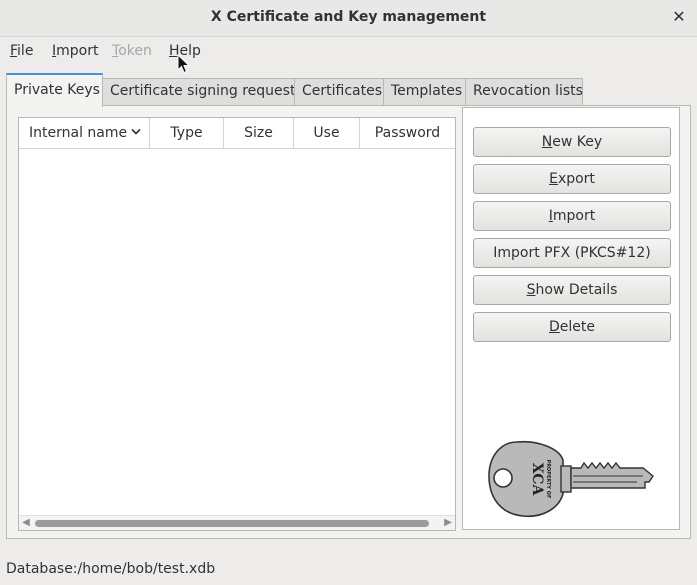  Describe the element at coordinates (348, 52) in the screenshot. I see `menu-bar: File Import Token Help` at that location.